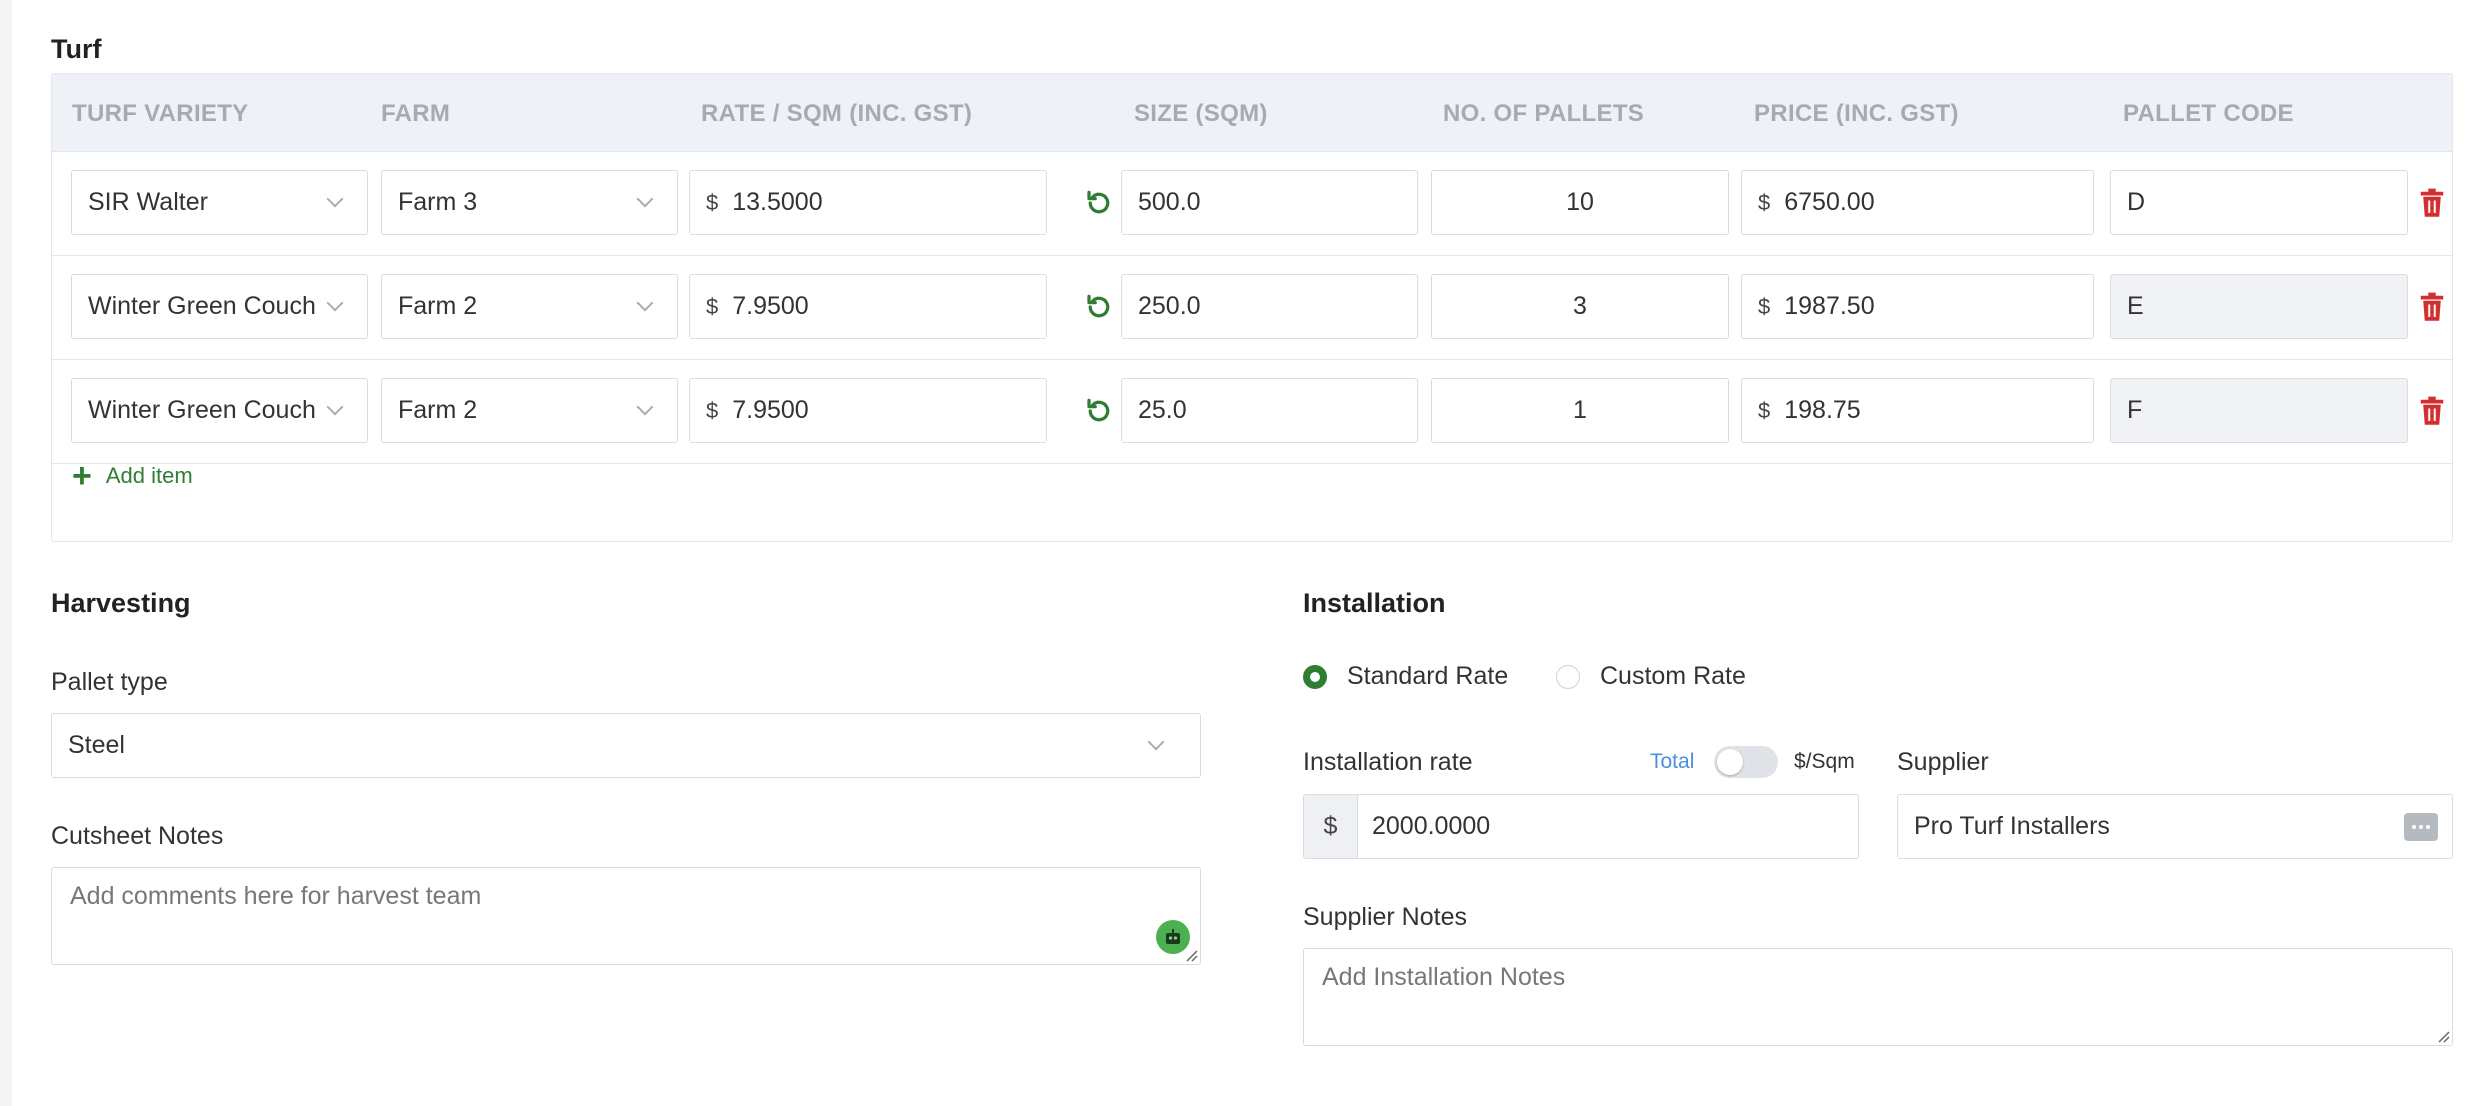 The width and height of the screenshot is (2466, 1106). I want to click on installation-rate-value: 2000.0000, so click(1431, 826).